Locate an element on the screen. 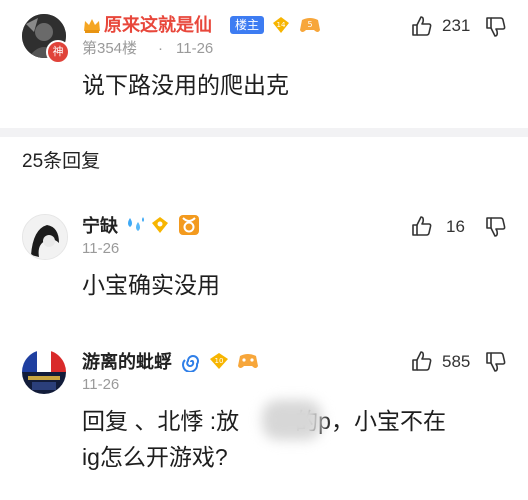 The image size is (528, 500). svg-text: 5 is located at coordinates (309, 24).